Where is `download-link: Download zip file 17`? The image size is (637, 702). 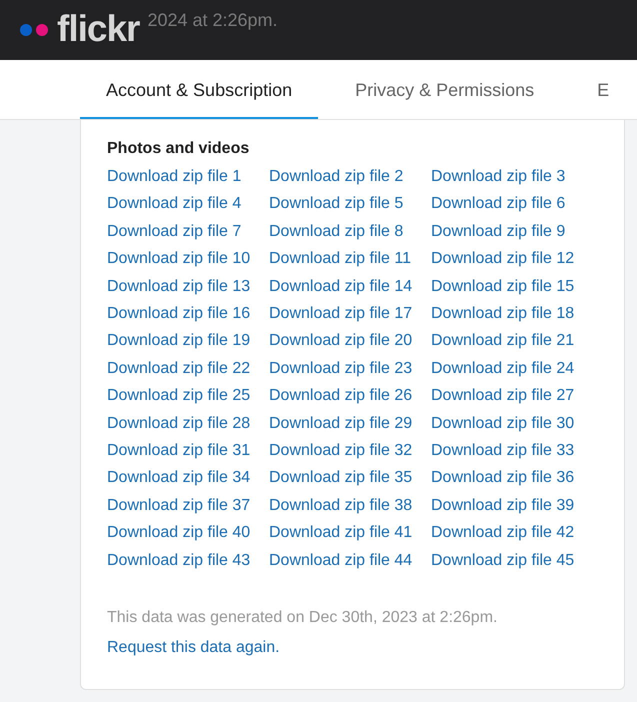 download-link: Download zip file 17 is located at coordinates (340, 314).